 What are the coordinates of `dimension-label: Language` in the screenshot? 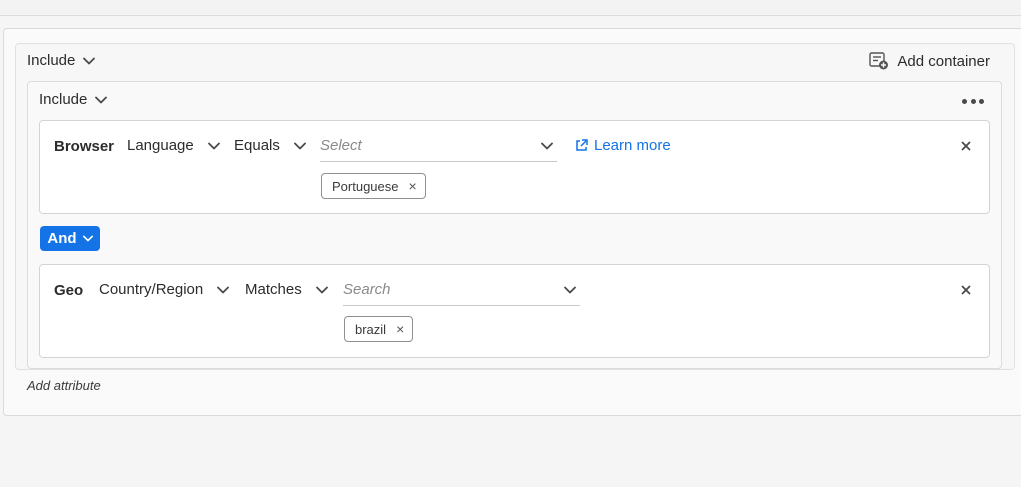 It's located at (160, 145).